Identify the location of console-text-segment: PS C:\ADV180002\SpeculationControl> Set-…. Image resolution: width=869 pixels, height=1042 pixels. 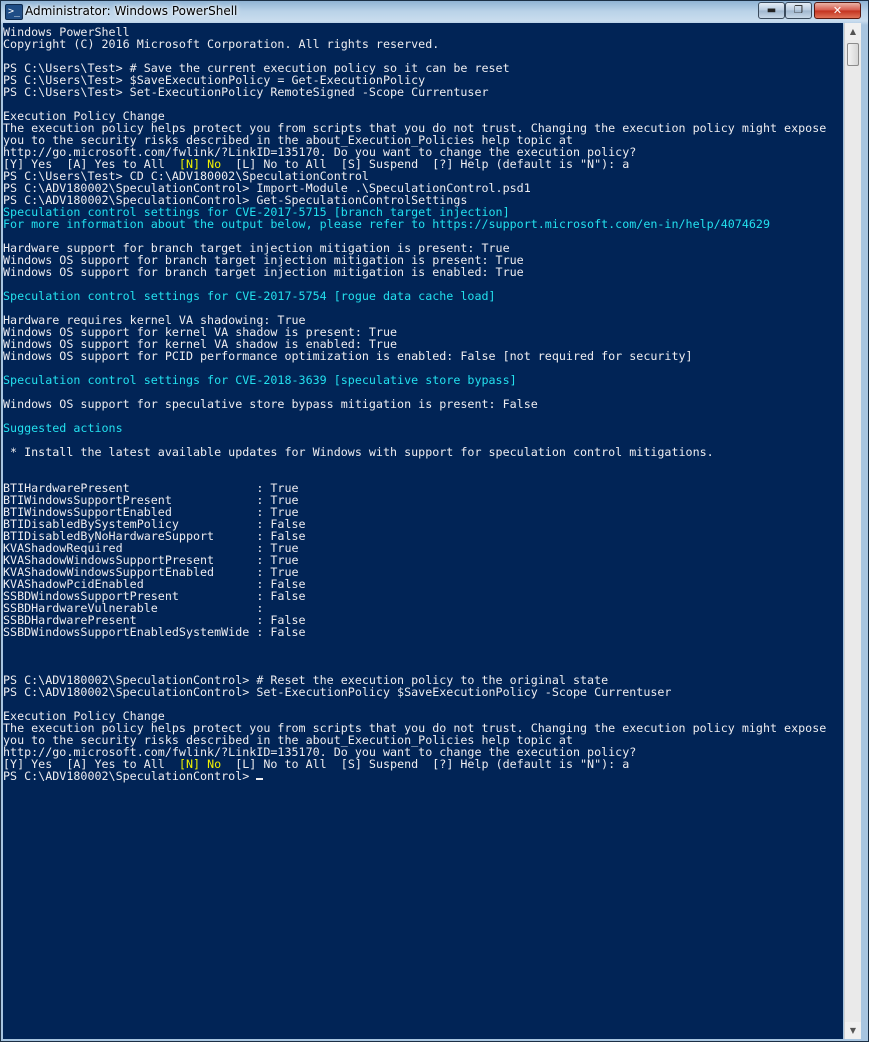
(337, 692).